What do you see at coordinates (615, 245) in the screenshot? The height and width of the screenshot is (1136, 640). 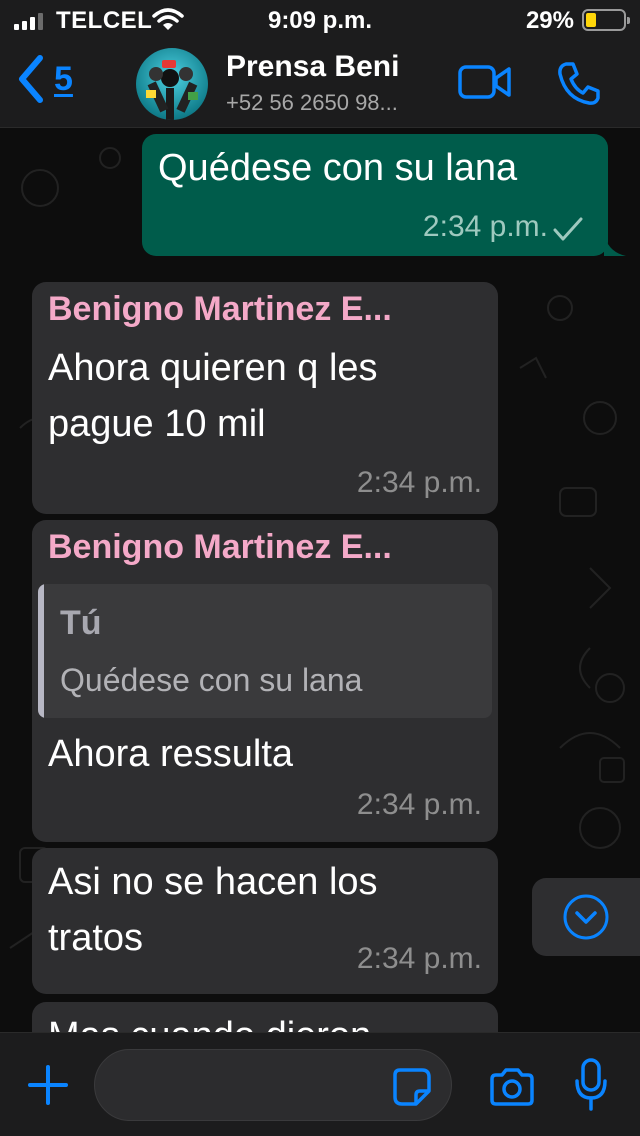 I see `bubble-tail` at bounding box center [615, 245].